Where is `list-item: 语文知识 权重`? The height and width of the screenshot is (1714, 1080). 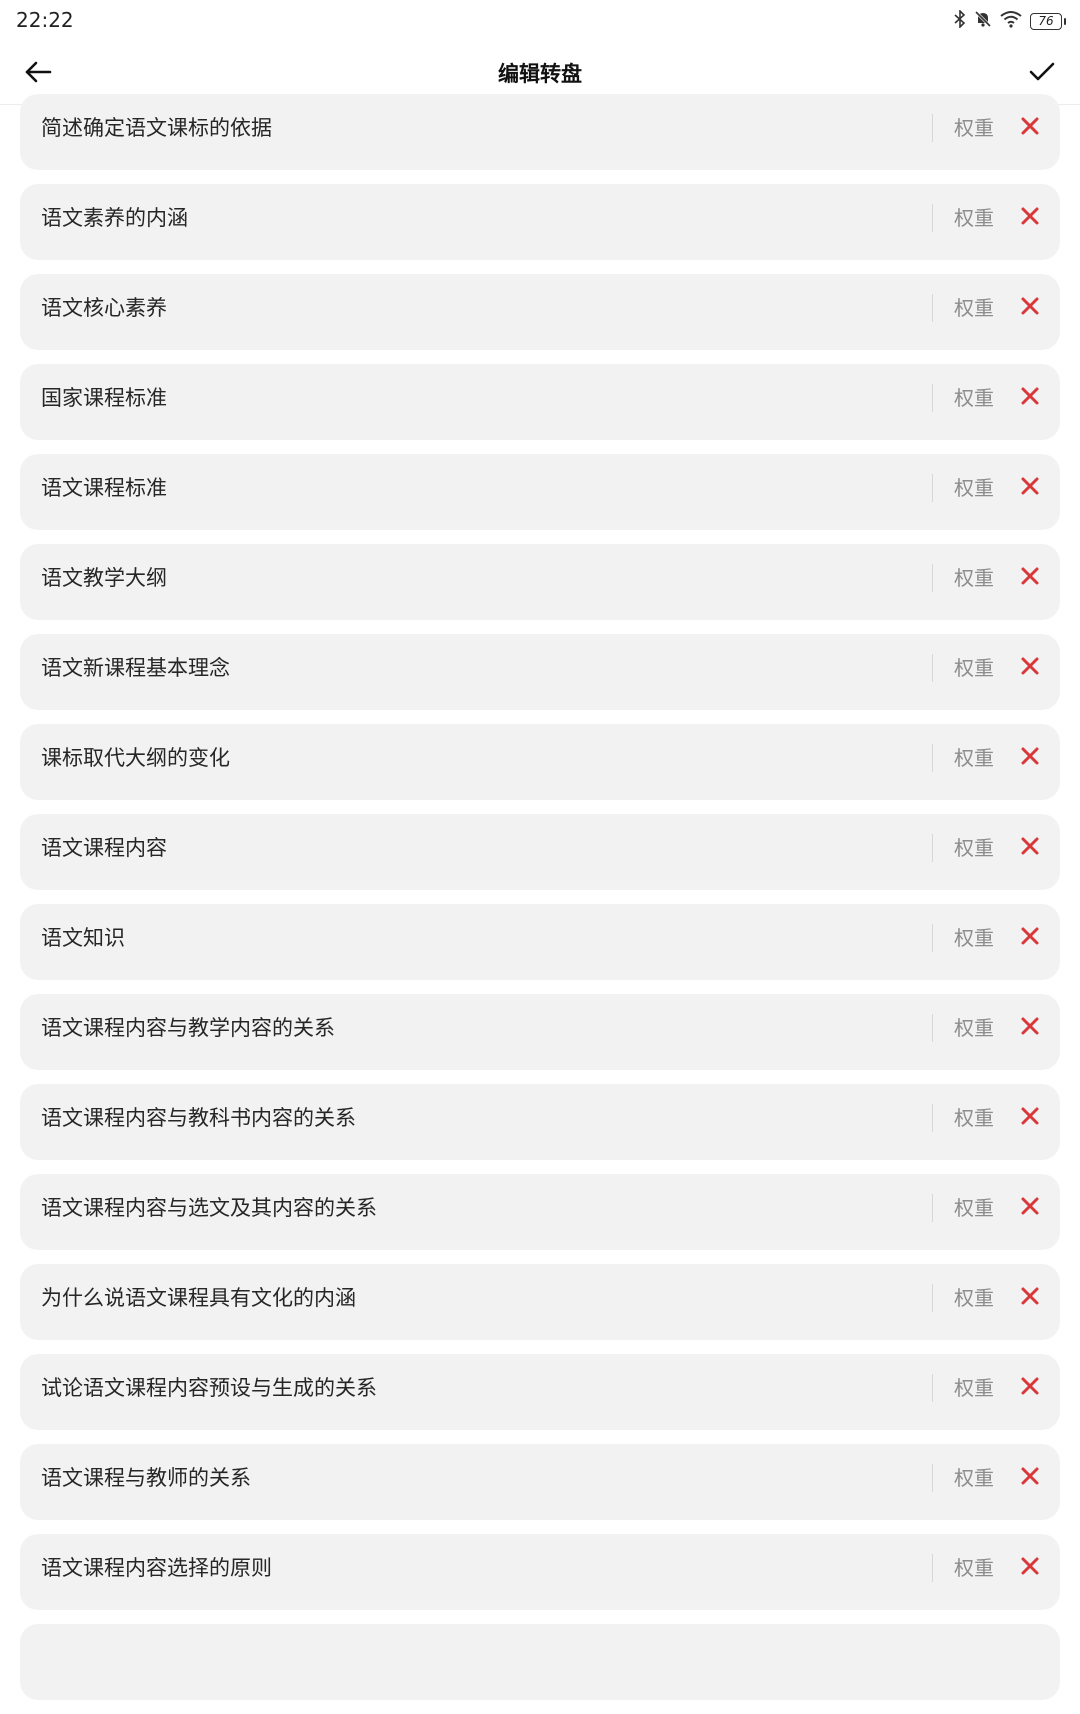
list-item: 语文知识 权重 is located at coordinates (540, 942).